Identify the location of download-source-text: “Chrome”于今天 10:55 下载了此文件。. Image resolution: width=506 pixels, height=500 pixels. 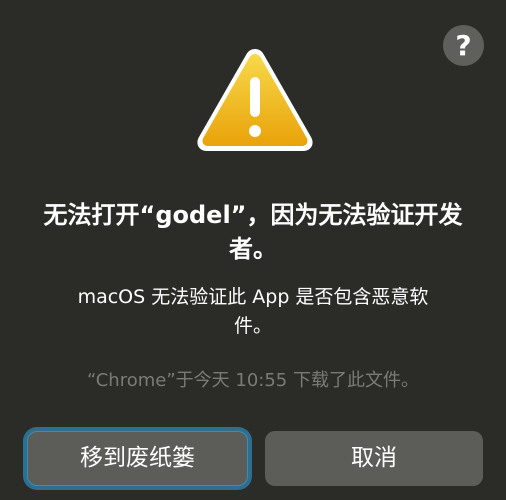
(253, 380).